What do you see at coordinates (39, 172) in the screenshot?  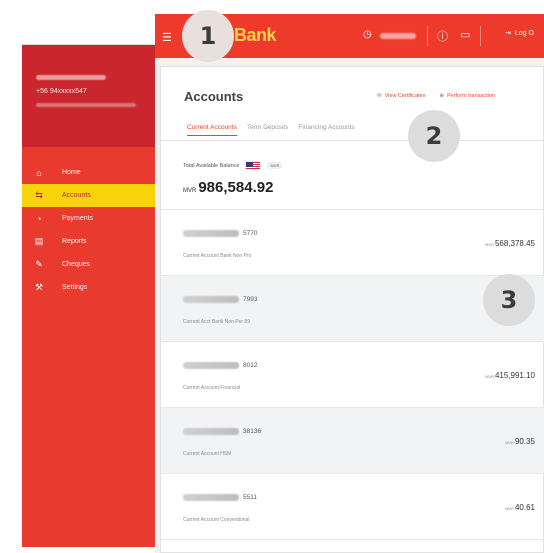 I see `home-icon: ⌂` at bounding box center [39, 172].